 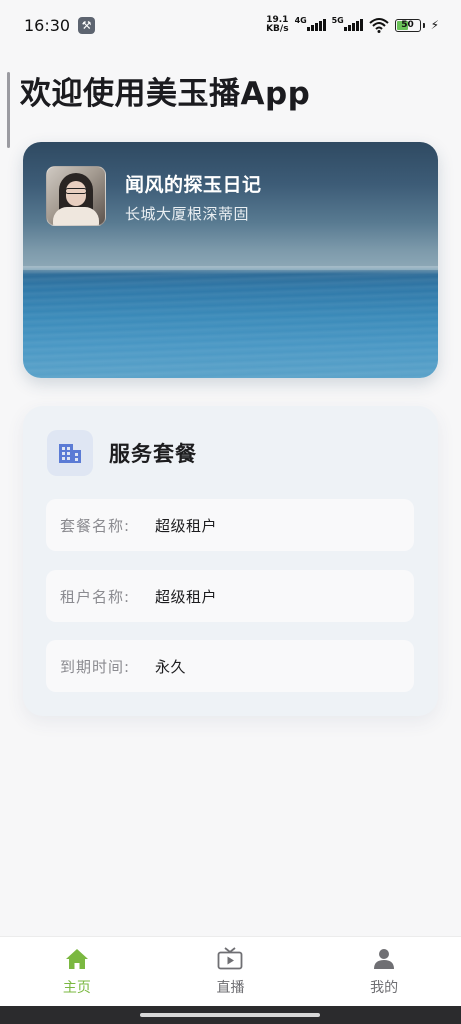 I want to click on page-title: 欢迎使用美玉播App, so click(x=165, y=94).